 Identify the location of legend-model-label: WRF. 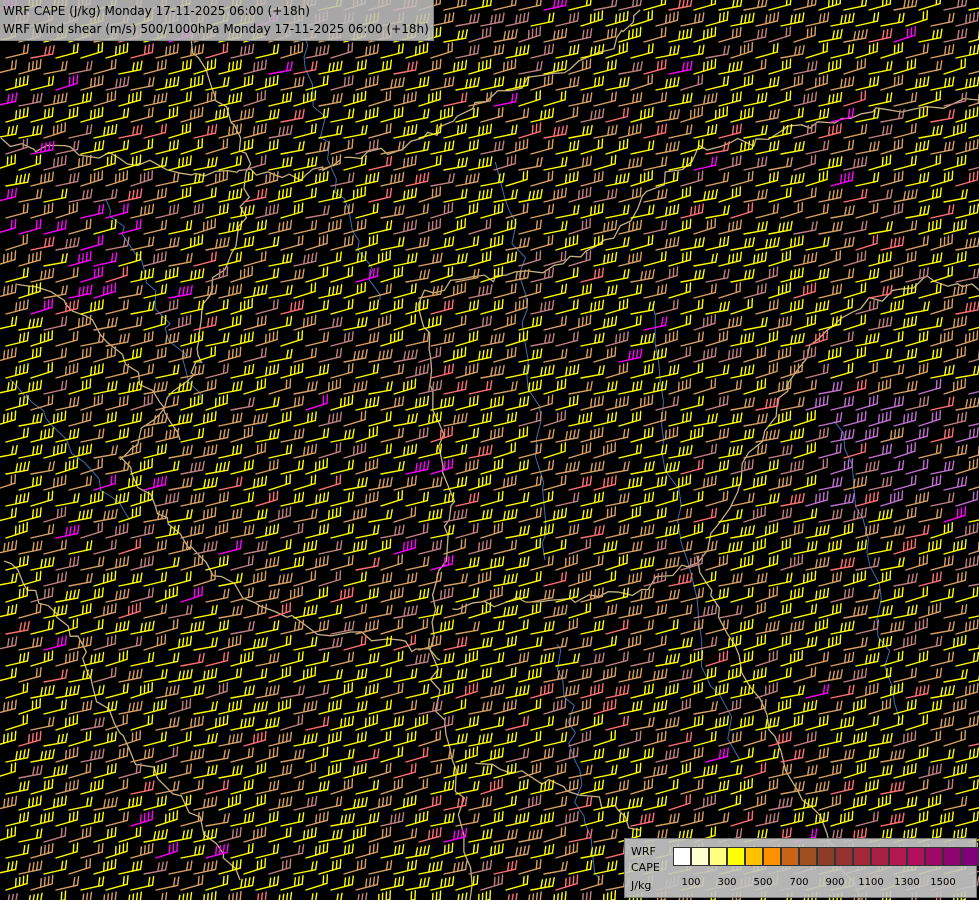
(643, 851).